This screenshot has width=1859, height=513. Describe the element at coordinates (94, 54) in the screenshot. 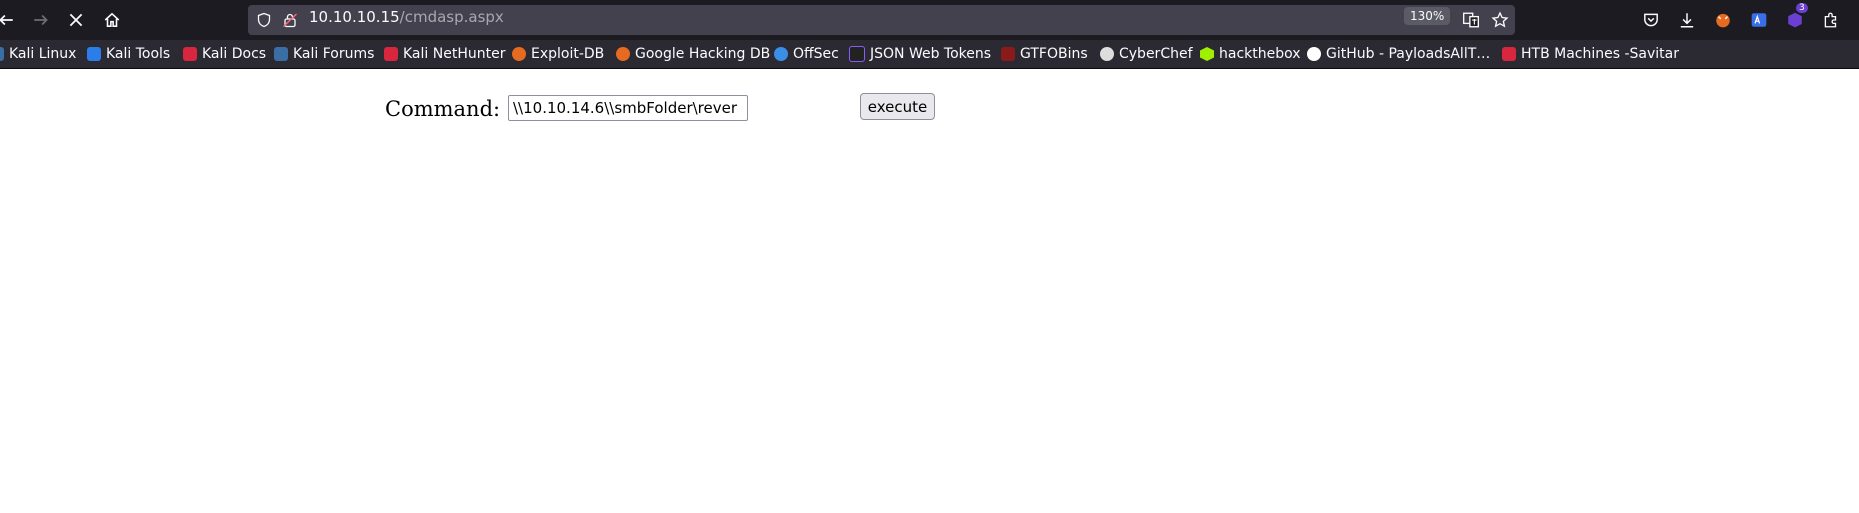

I see `kali-tools-icon` at that location.